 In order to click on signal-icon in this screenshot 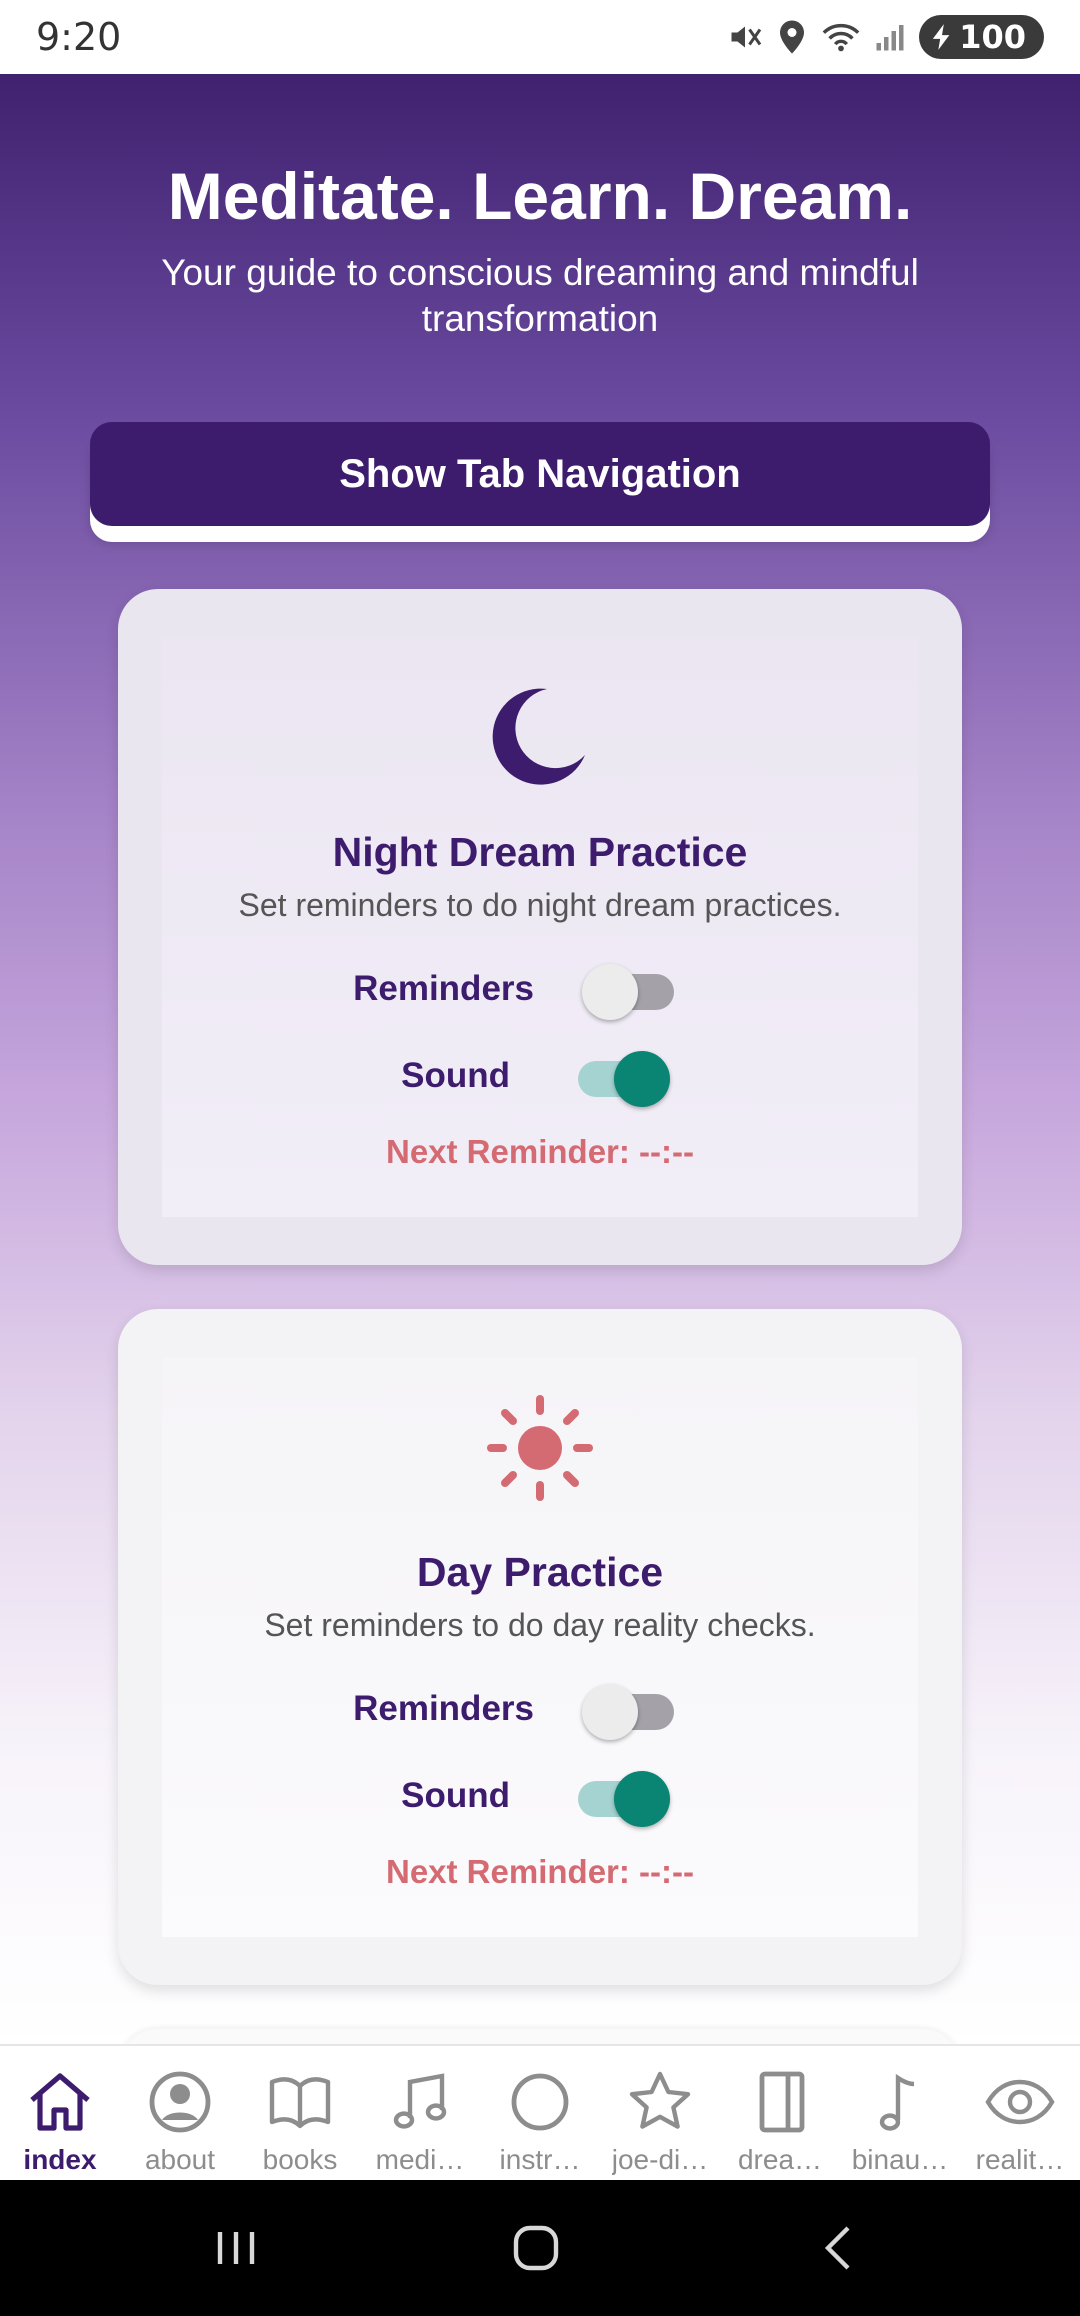, I will do `click(890, 37)`.